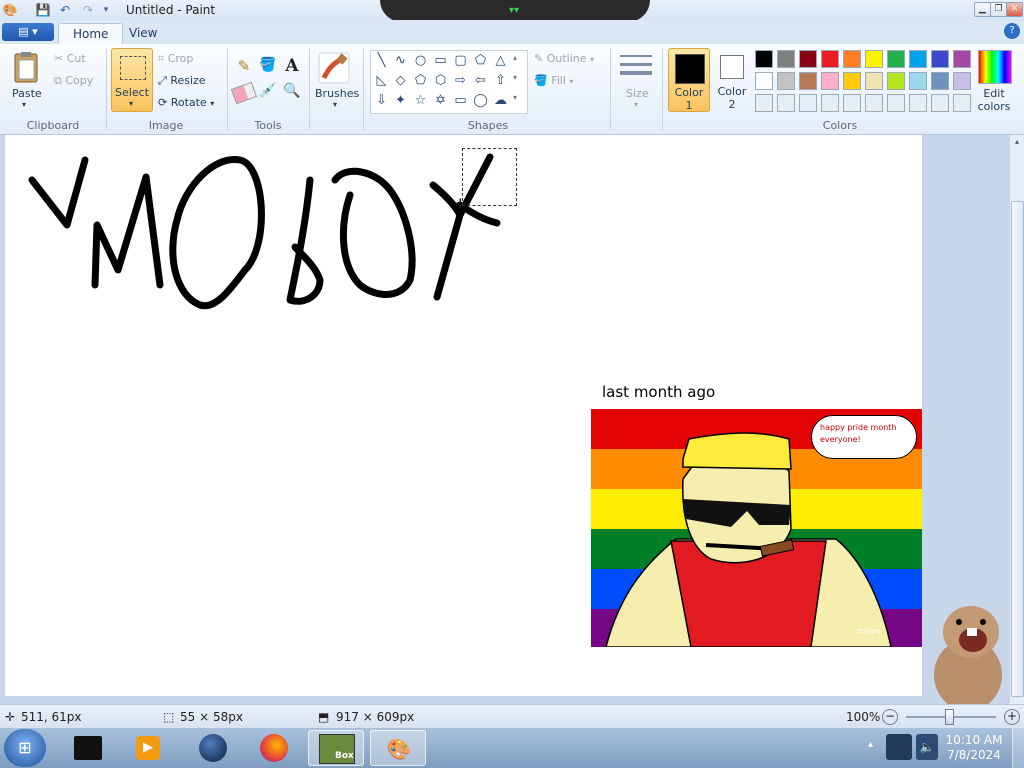 The image size is (1024, 768). Describe the element at coordinates (381, 80) in the screenshot. I see `right-triangle-shape-icon: ◺` at that location.